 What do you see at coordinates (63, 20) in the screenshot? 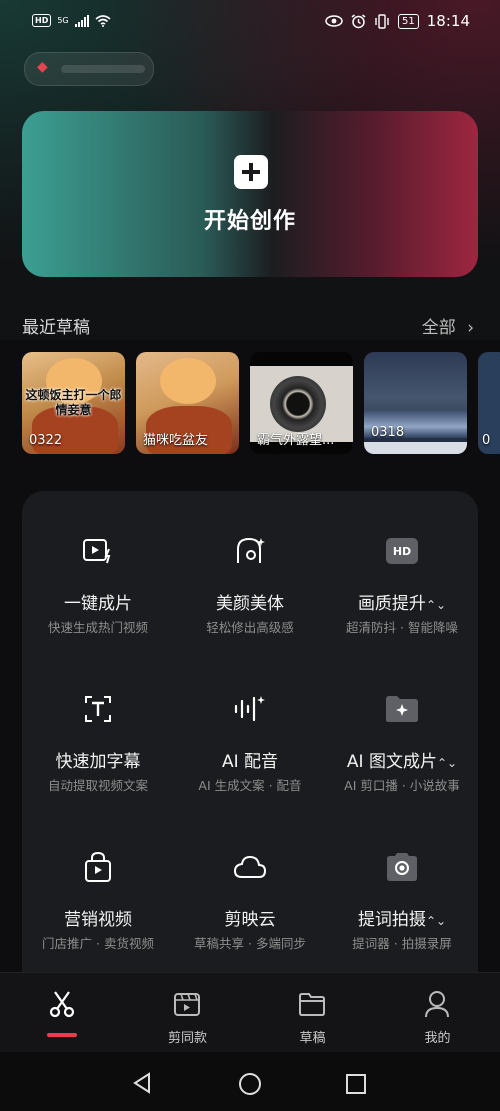
I see `network-type: 5G` at bounding box center [63, 20].